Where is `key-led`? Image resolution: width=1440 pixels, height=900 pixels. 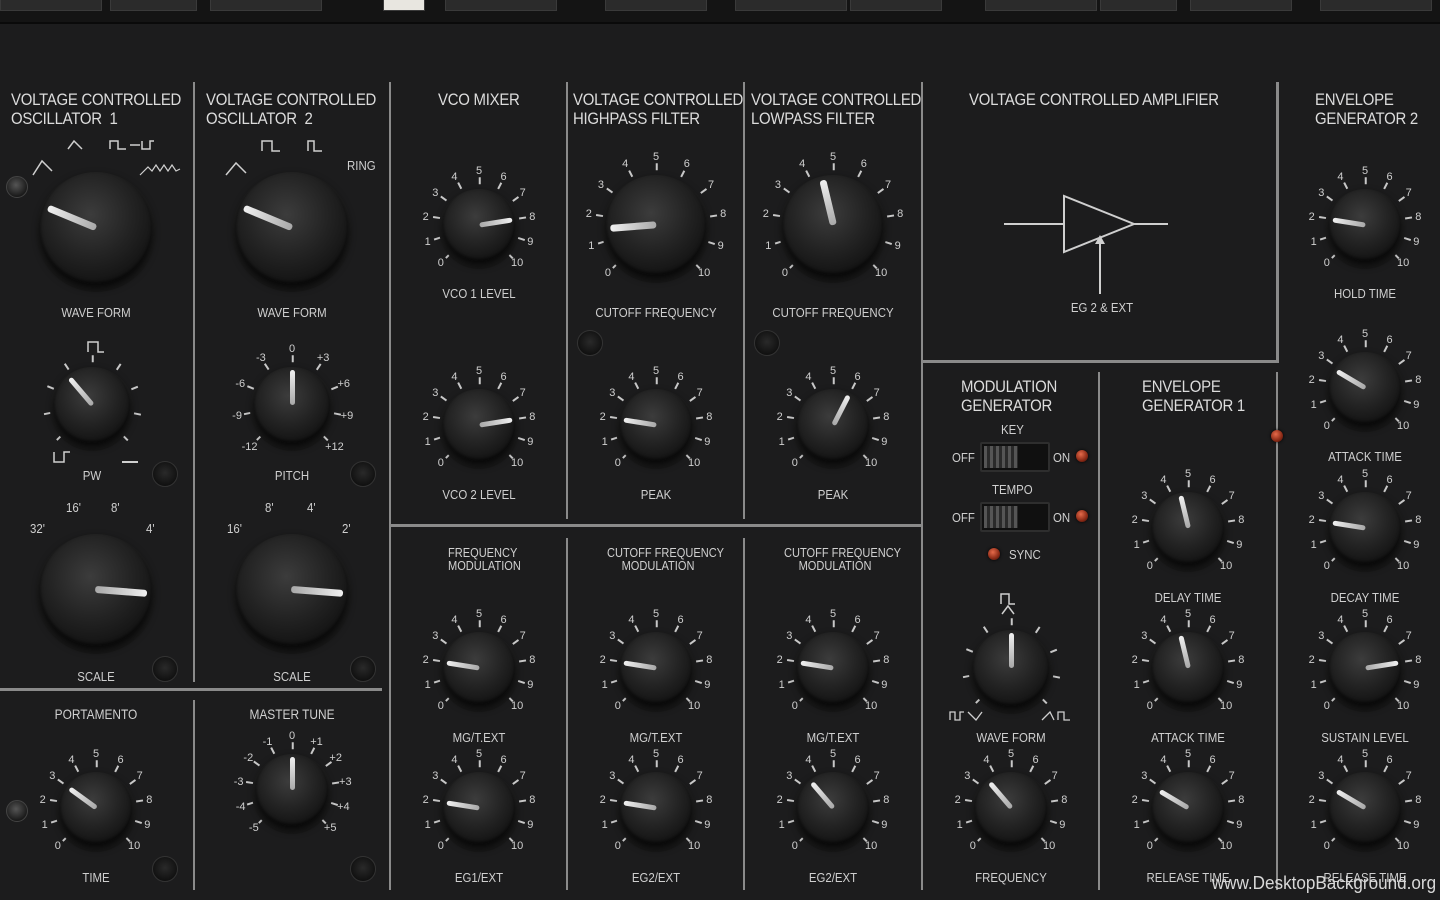
key-led is located at coordinates (1082, 456).